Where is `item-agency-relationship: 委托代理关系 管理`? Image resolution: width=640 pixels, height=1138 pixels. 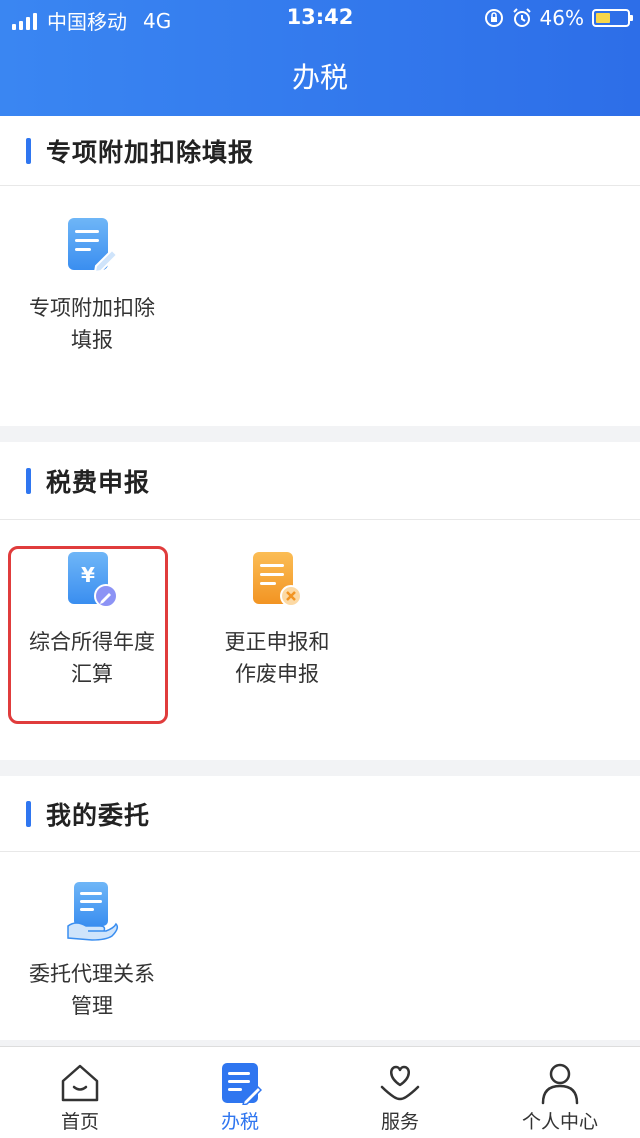 item-agency-relationship: 委托代理关系 管理 is located at coordinates (92, 937).